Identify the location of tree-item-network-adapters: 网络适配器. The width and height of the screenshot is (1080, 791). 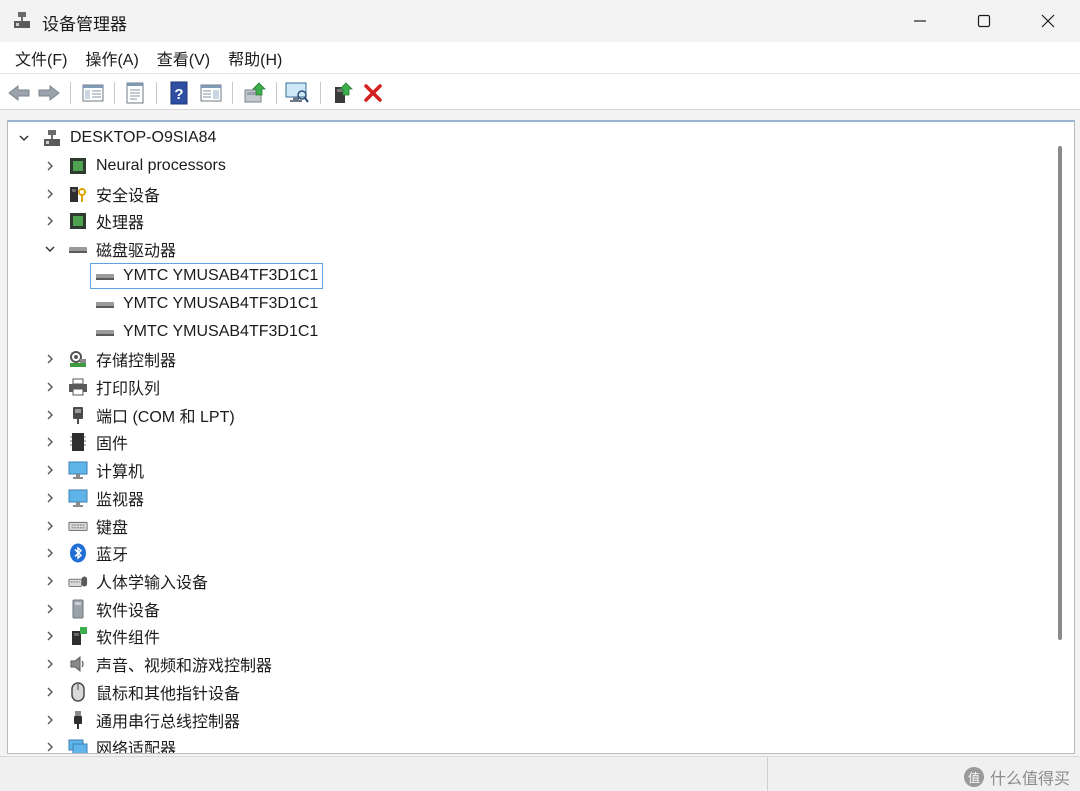
(109, 743).